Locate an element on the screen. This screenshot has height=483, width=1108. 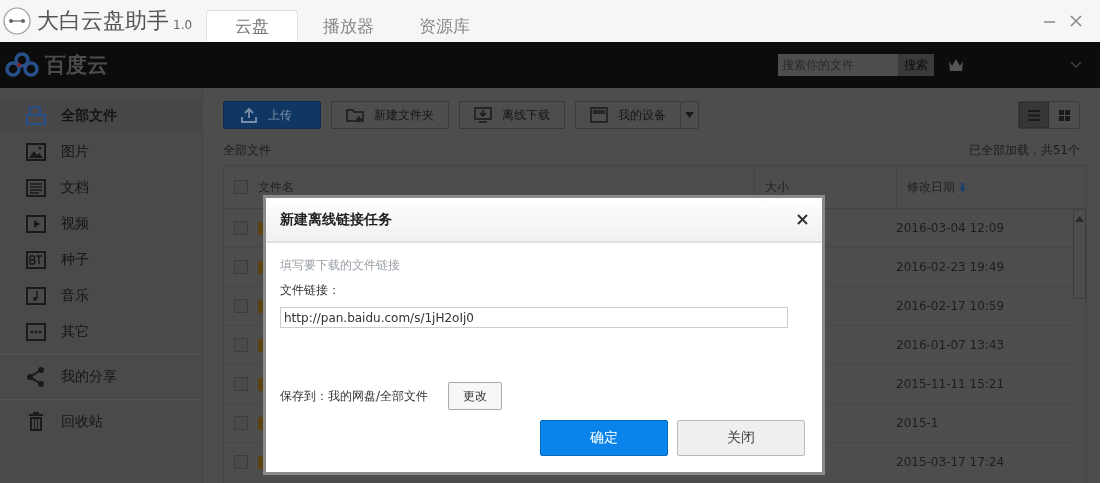
caret-icon is located at coordinates (689, 115).